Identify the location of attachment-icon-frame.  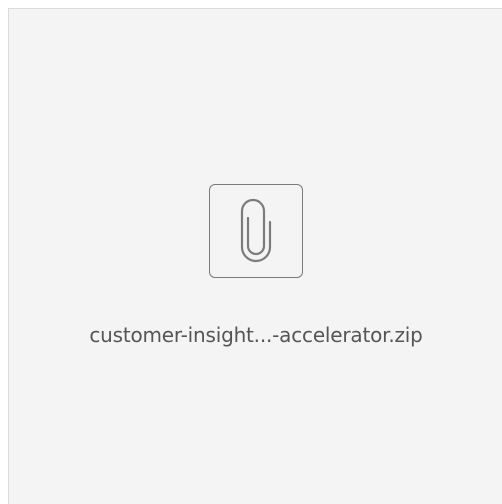
(256, 231).